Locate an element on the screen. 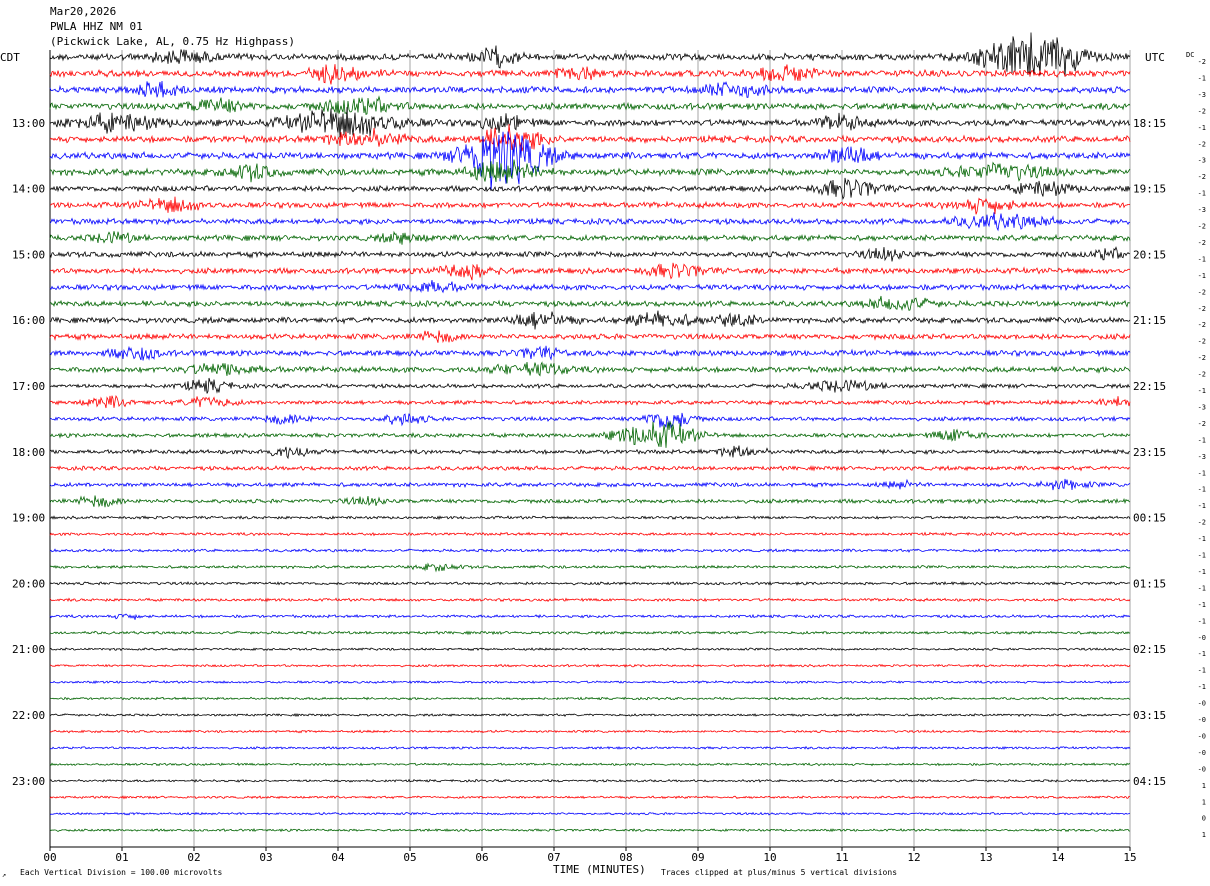 This screenshot has height=886, width=1210. left-hour-label: 21:00 is located at coordinates (28, 649).